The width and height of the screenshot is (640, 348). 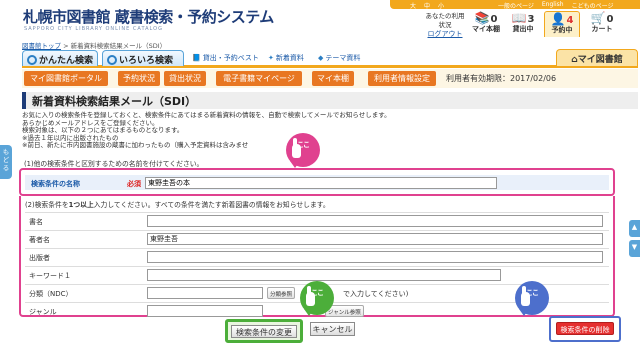 I want to click on person-icon: 👤, so click(x=558, y=19).